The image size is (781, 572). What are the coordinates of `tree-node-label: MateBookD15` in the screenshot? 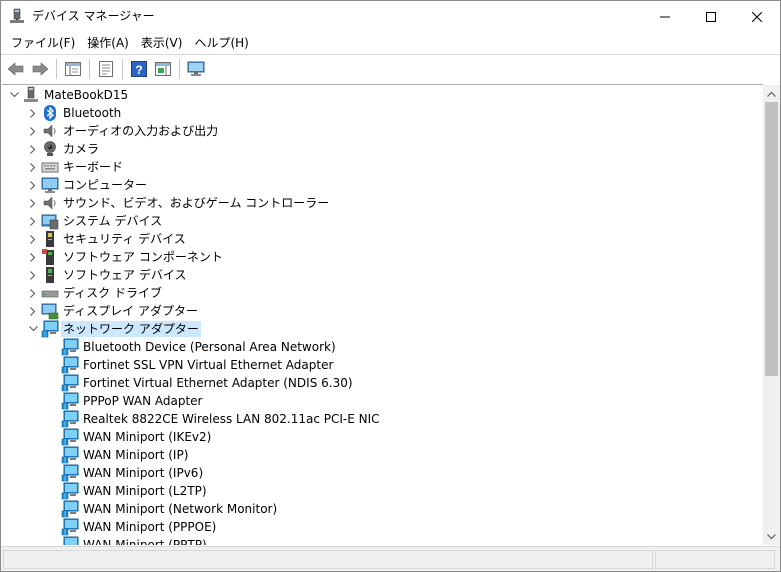 It's located at (86, 95).